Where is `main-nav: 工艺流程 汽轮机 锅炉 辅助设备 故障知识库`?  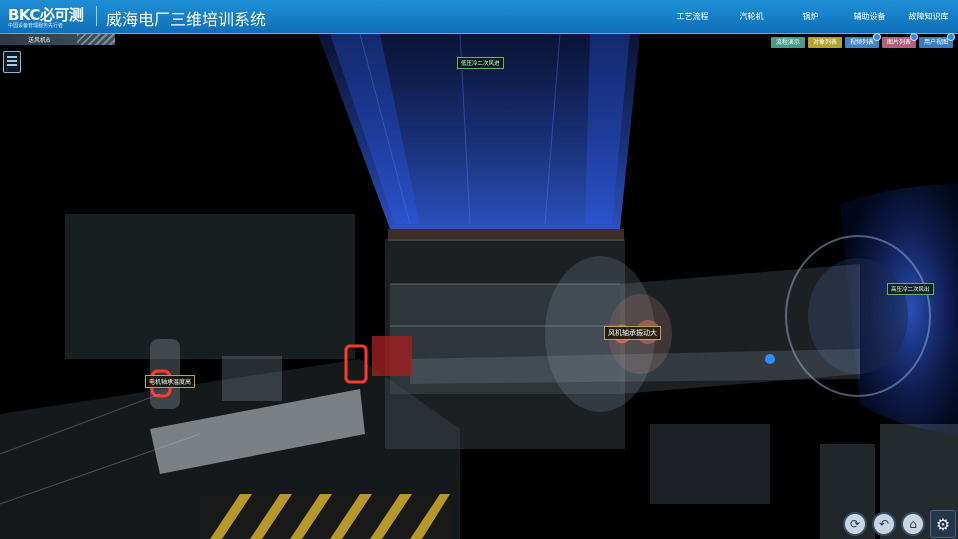
main-nav: 工艺流程 汽轮机 锅炉 辅助设备 故障知识库 is located at coordinates (810, 16).